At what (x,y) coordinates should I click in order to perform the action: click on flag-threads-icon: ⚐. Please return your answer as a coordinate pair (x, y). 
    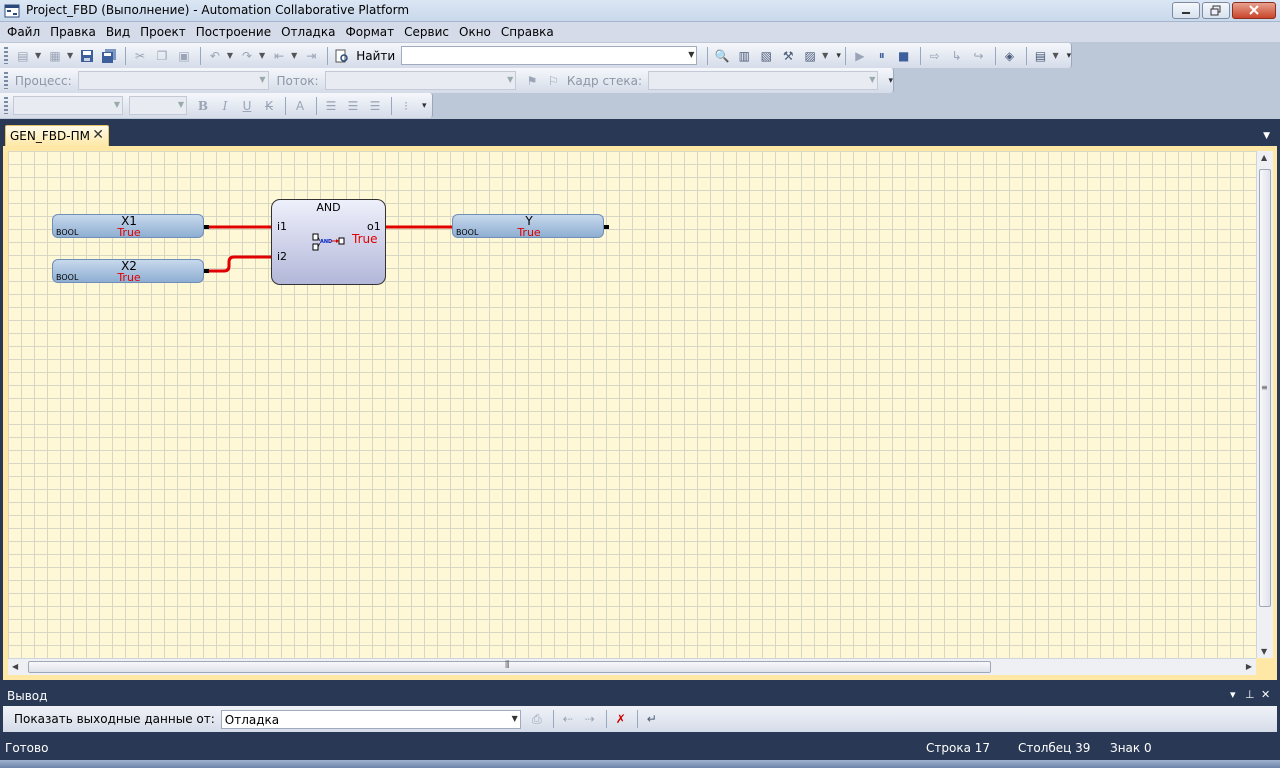
    Looking at the image, I should click on (553, 81).